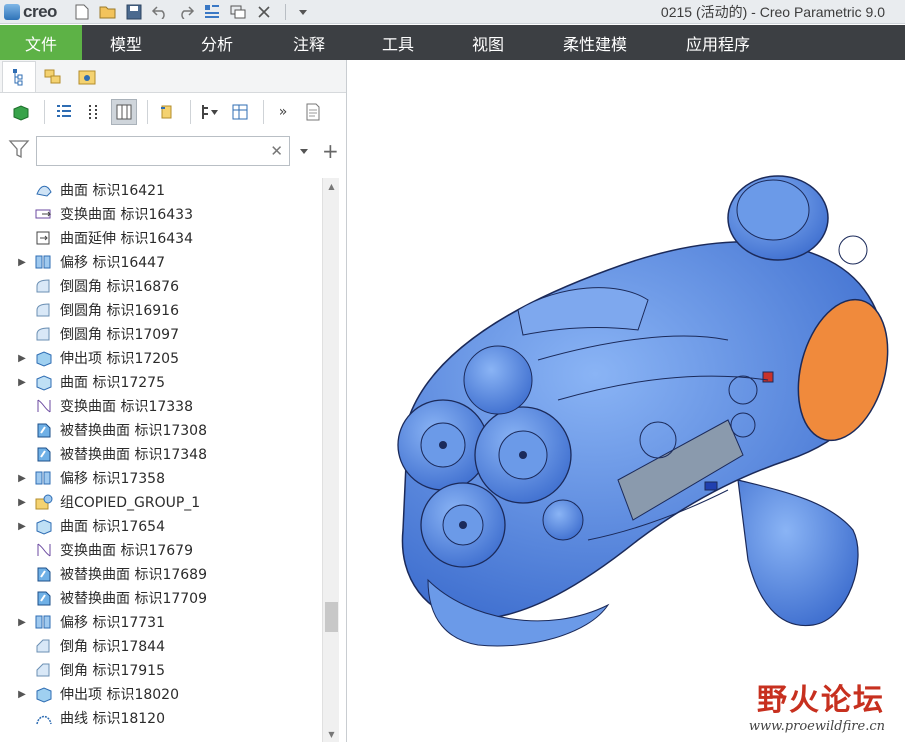  What do you see at coordinates (161, 478) in the screenshot?
I see `tree-item: ▶ 偏移 标识17358` at bounding box center [161, 478].